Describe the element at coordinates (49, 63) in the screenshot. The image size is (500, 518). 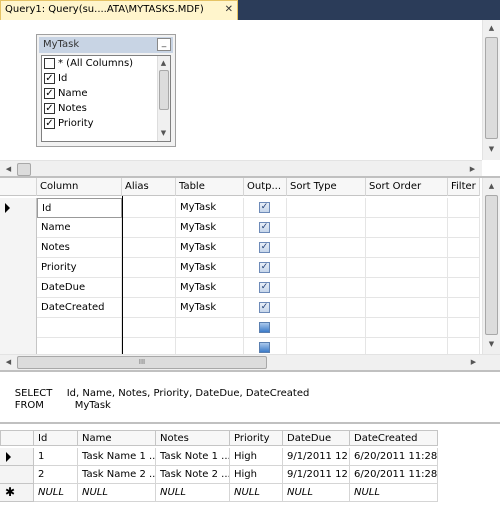
I see `column-checkbox` at that location.